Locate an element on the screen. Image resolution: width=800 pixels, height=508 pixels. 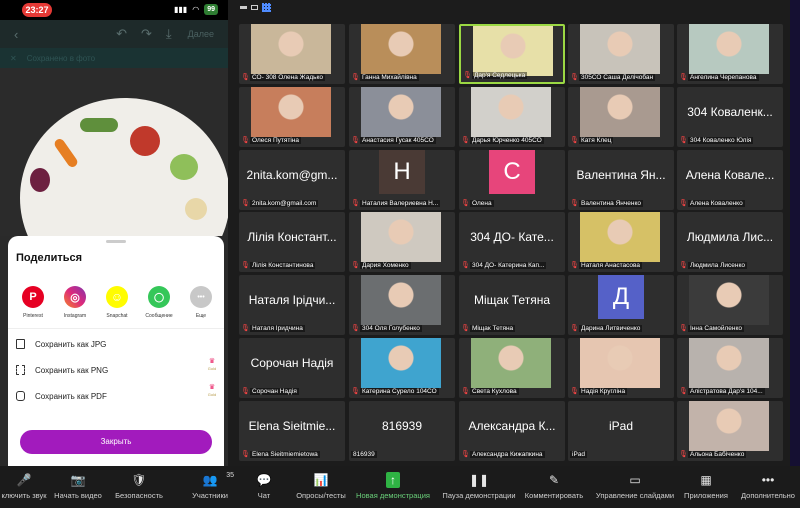
participant-tile: 🎙 Катя Клец is located at coordinates (621, 117).